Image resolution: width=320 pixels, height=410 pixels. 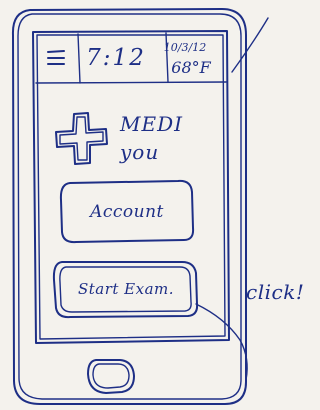 What do you see at coordinates (116, 58) in the screenshot?
I see `clock-time: 7:12` at bounding box center [116, 58].